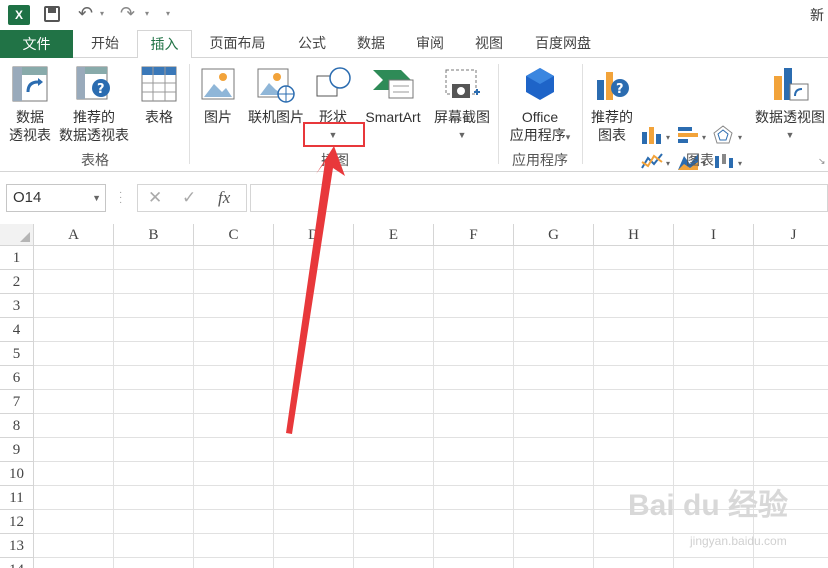 The image size is (828, 568). Describe the element at coordinates (708, 505) in the screenshot. I see `watermark-logo: Bai du 经验` at that location.